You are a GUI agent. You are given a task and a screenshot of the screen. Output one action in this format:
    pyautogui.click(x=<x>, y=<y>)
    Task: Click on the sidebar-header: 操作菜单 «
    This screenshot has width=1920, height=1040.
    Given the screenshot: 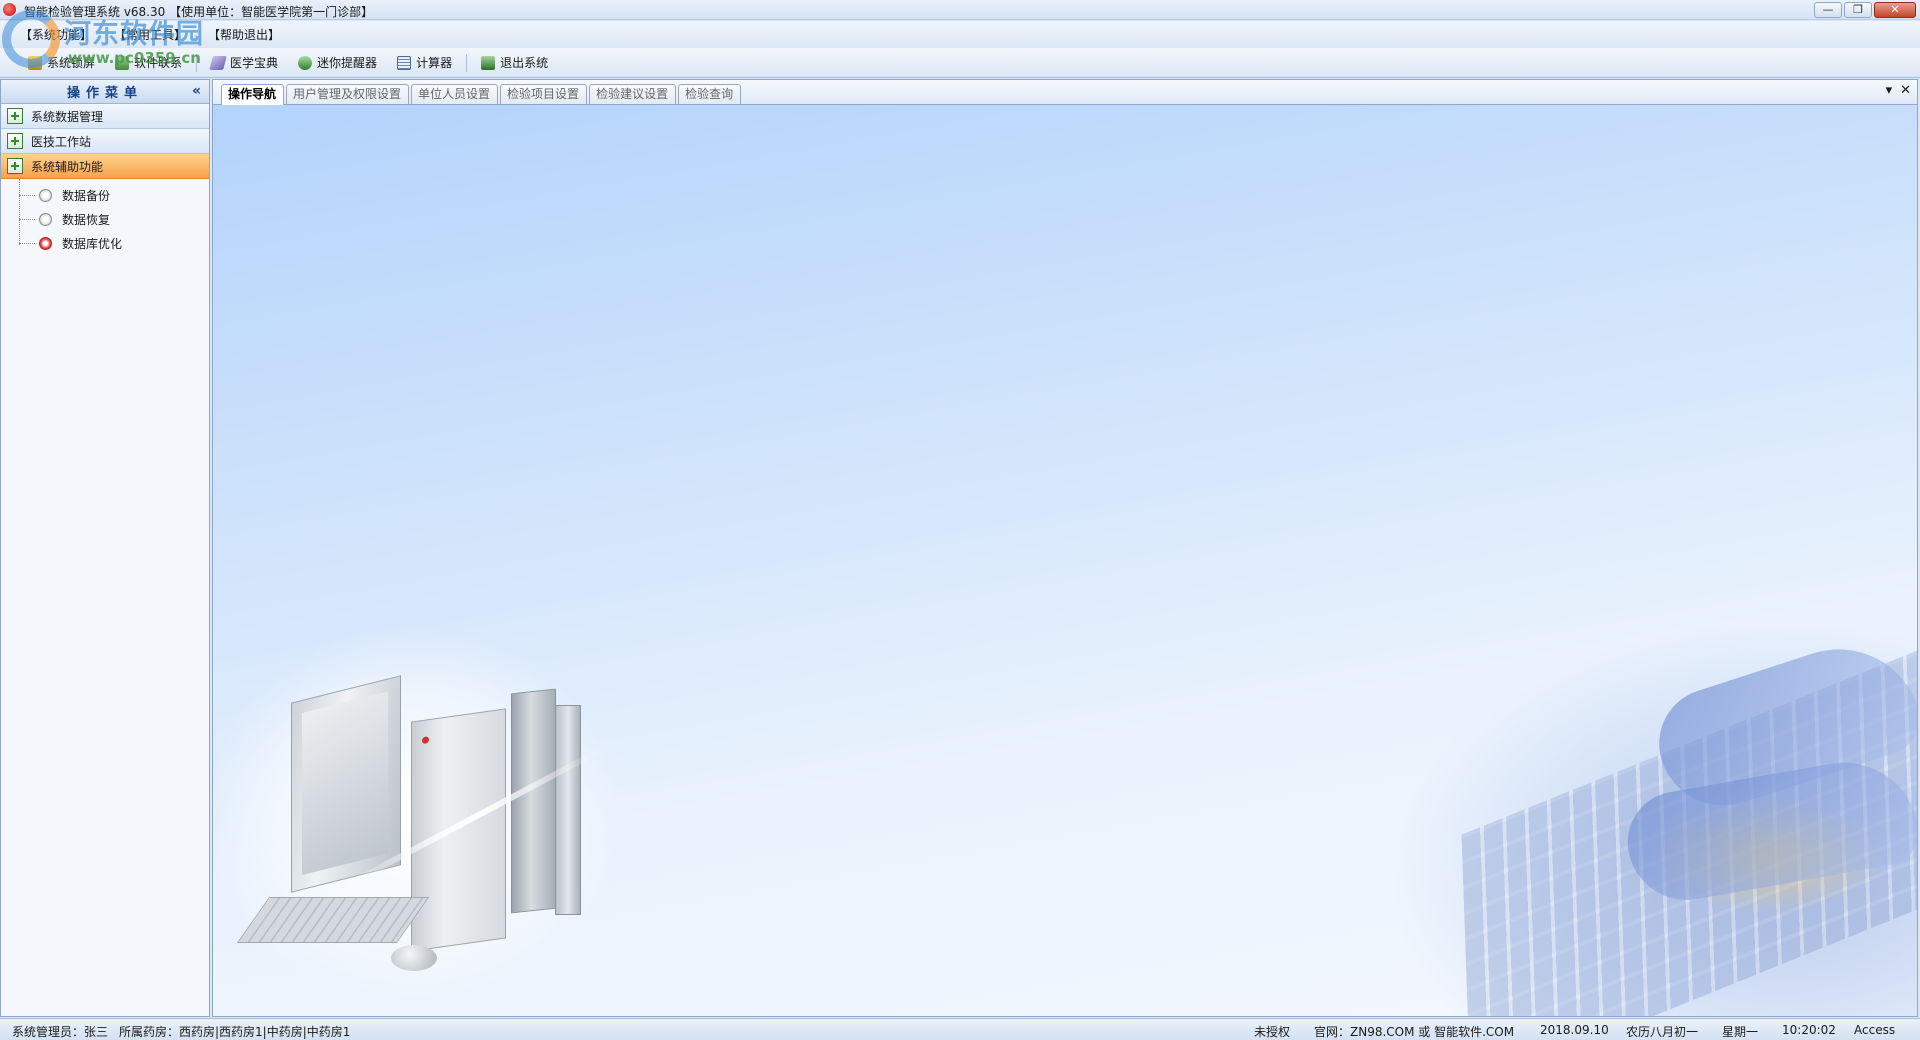 What is the action you would take?
    pyautogui.click(x=105, y=92)
    